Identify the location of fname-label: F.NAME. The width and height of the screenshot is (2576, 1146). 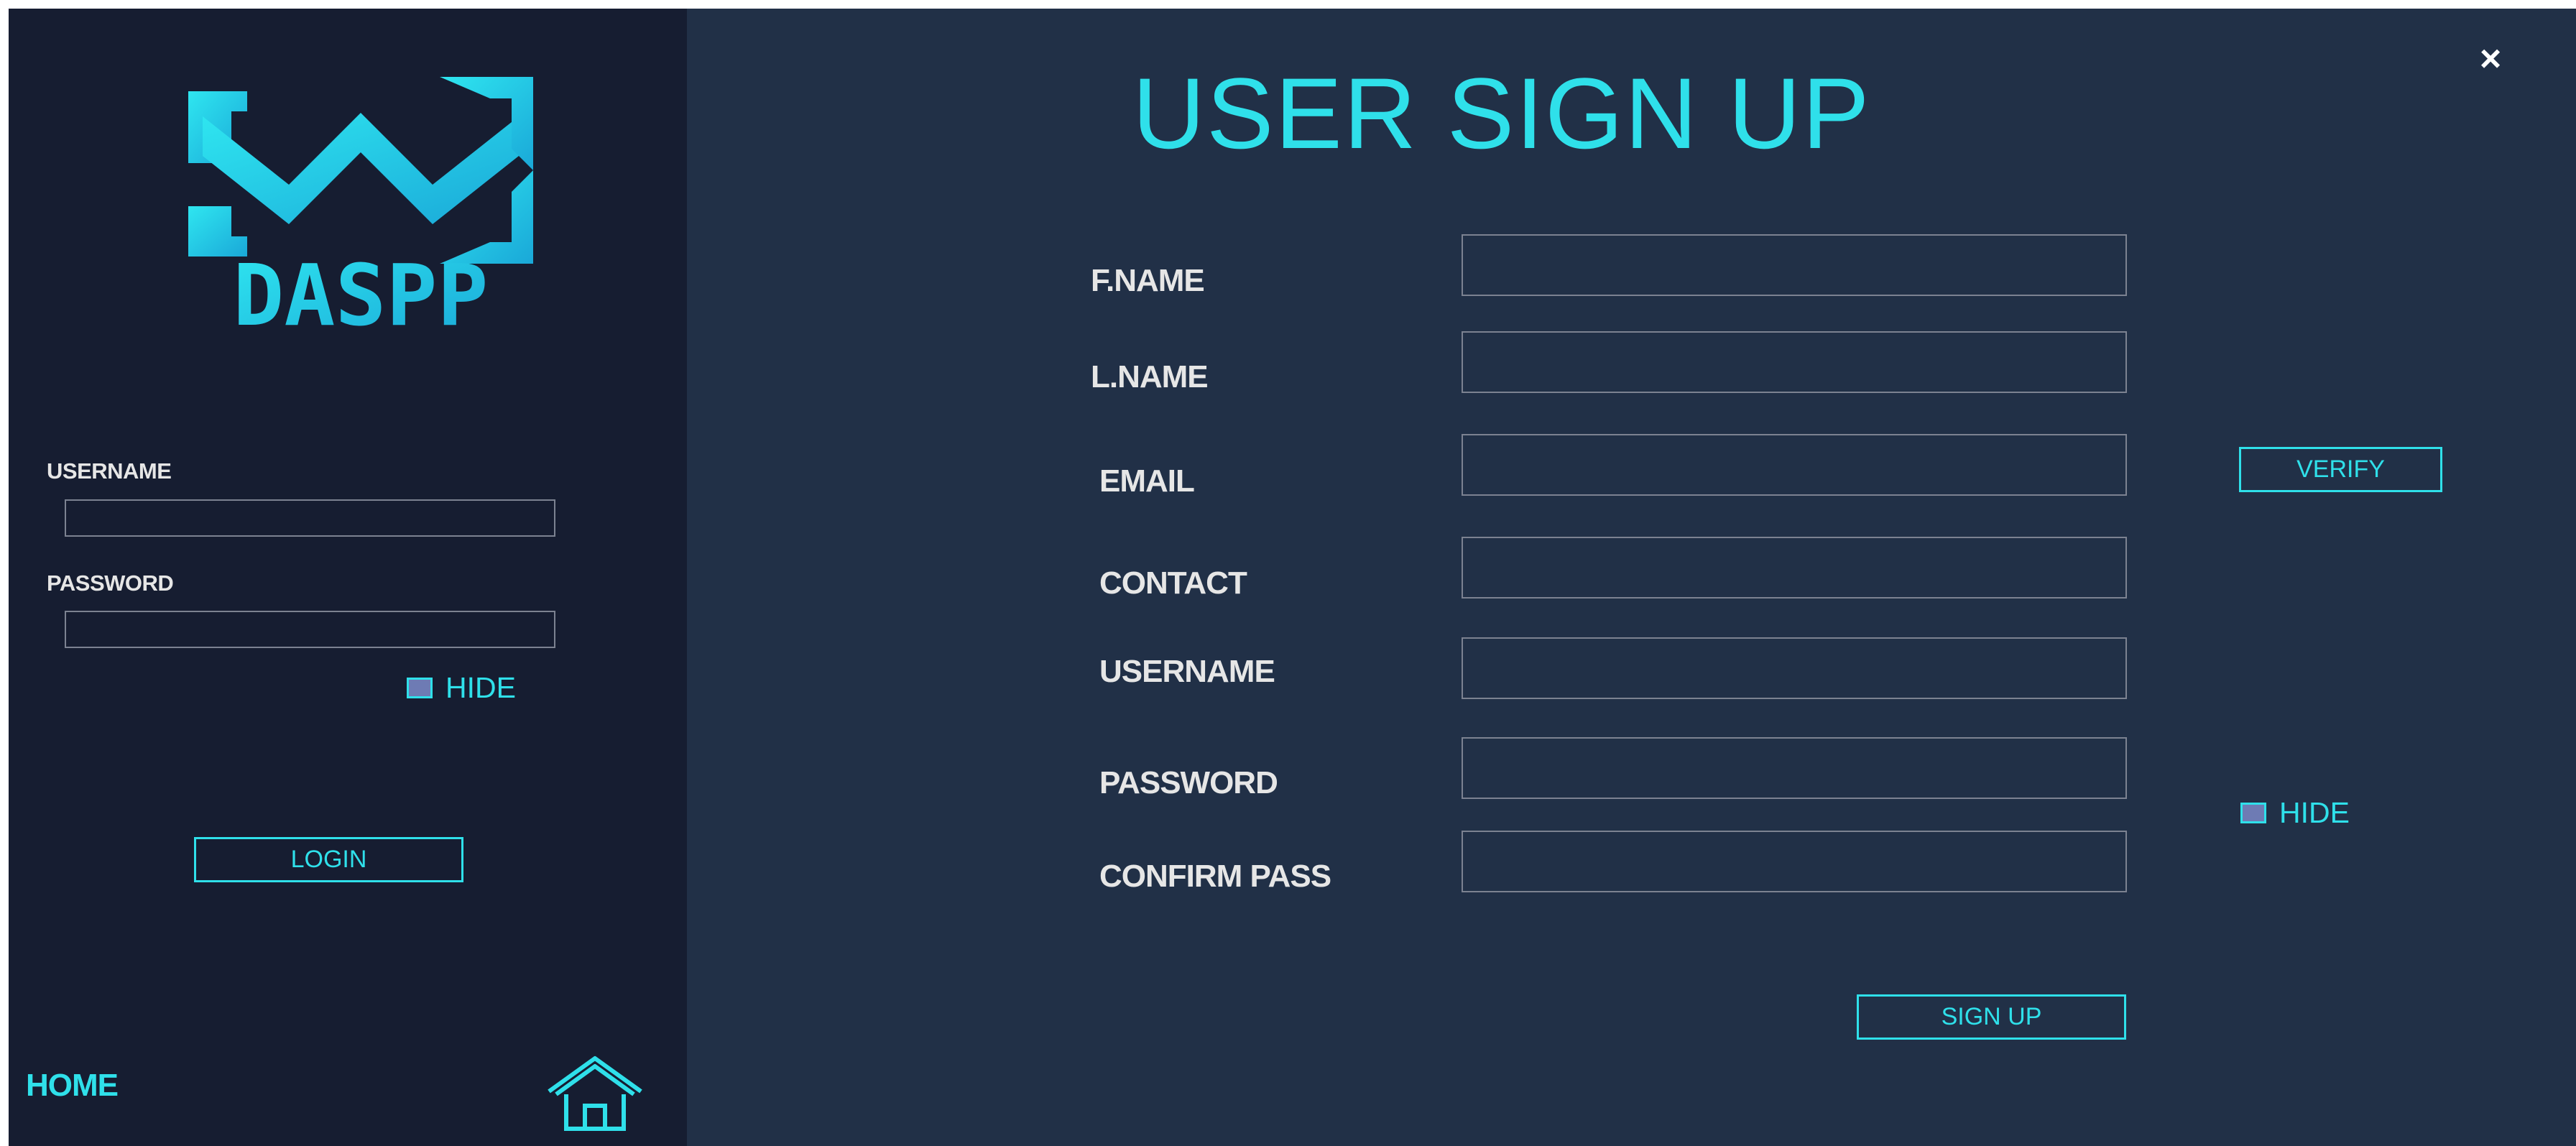
(1148, 280).